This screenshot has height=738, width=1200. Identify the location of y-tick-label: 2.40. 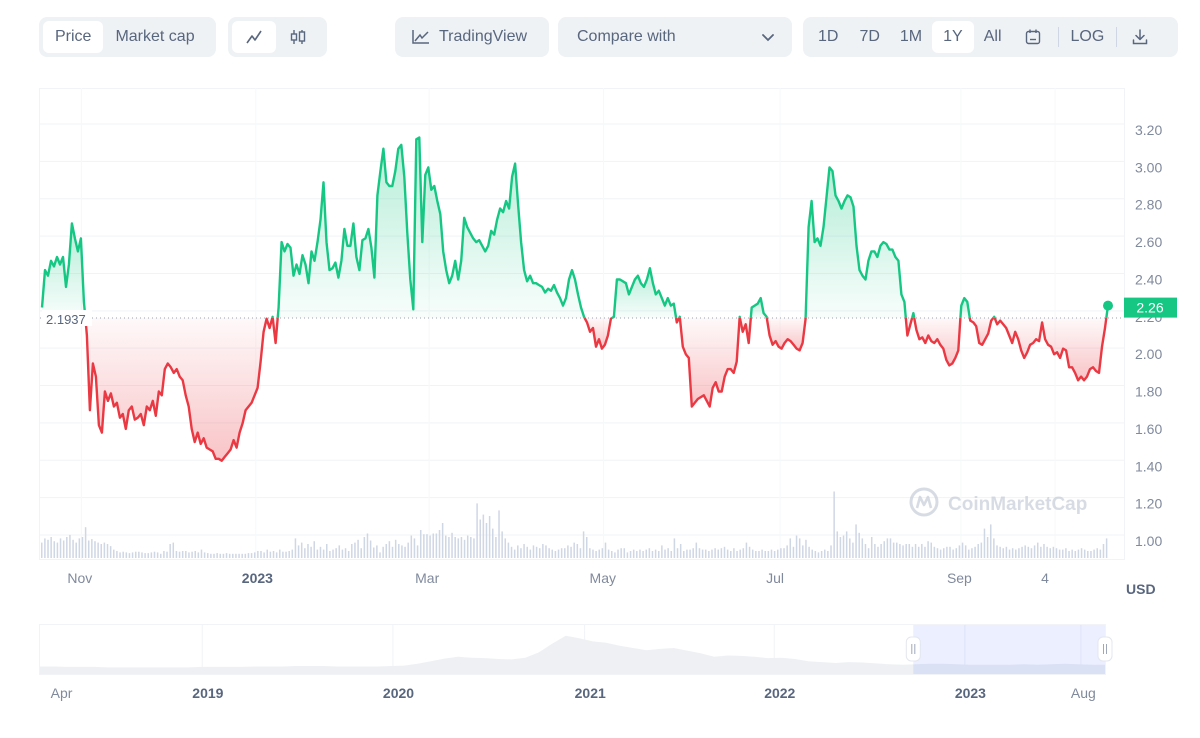
(1148, 279).